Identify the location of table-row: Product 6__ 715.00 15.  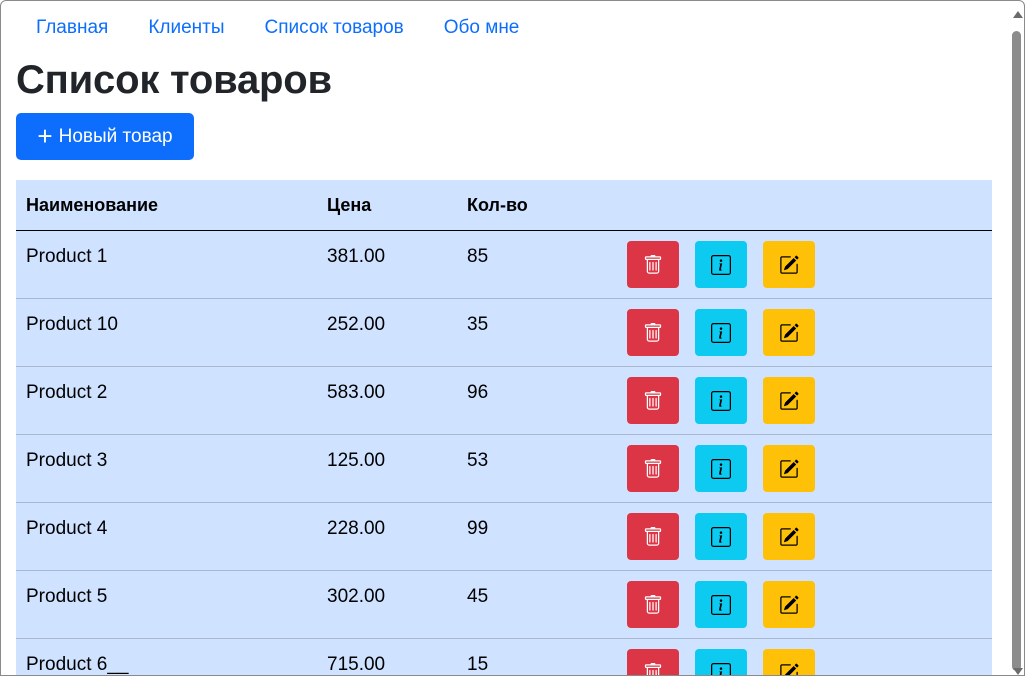
(504, 657).